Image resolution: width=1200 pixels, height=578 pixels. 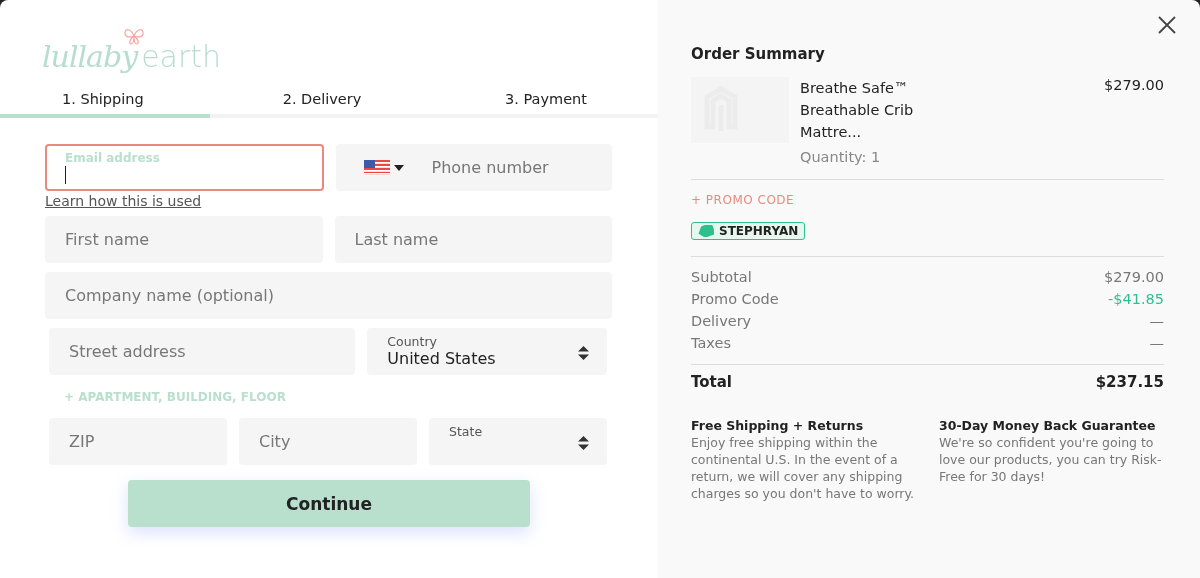 What do you see at coordinates (1051, 459) in the screenshot?
I see `note-text: We're so confident you're going to love our products, you can try Risk-Free for 30 days!` at bounding box center [1051, 459].